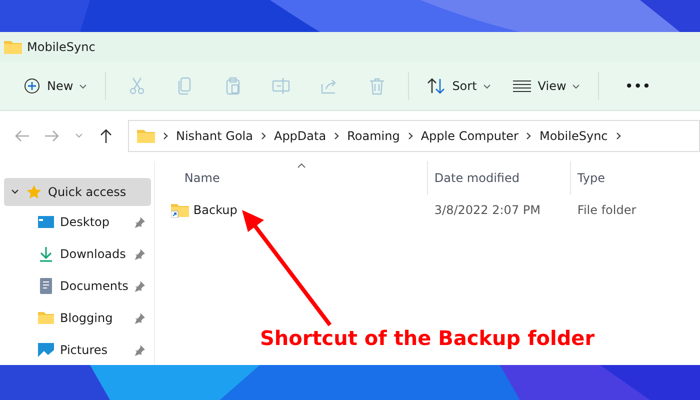  What do you see at coordinates (56, 86) in the screenshot?
I see `new-button: New` at bounding box center [56, 86].